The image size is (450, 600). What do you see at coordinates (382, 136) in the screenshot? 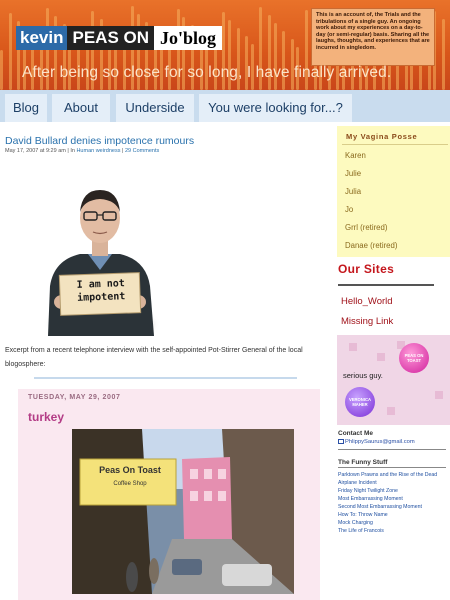
I see `posse-title: My Vagina Posse` at bounding box center [382, 136].